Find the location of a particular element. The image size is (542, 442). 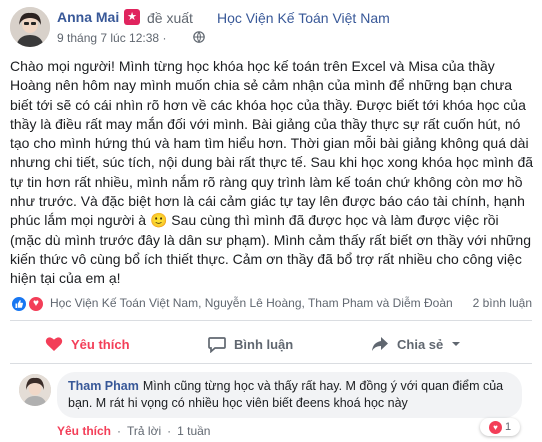

comment-icon is located at coordinates (217, 344).